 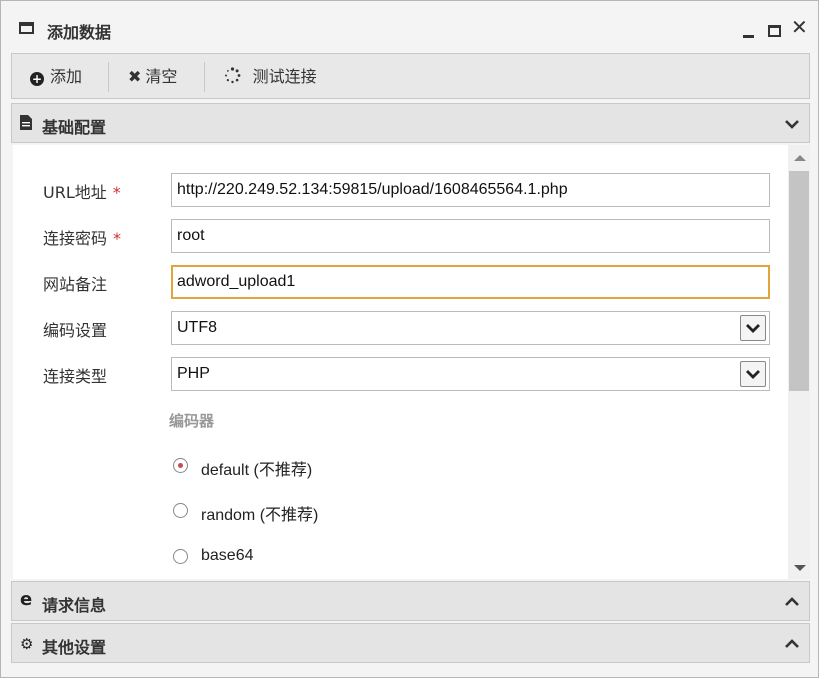 I want to click on panel-scrollbar, so click(x=799, y=362).